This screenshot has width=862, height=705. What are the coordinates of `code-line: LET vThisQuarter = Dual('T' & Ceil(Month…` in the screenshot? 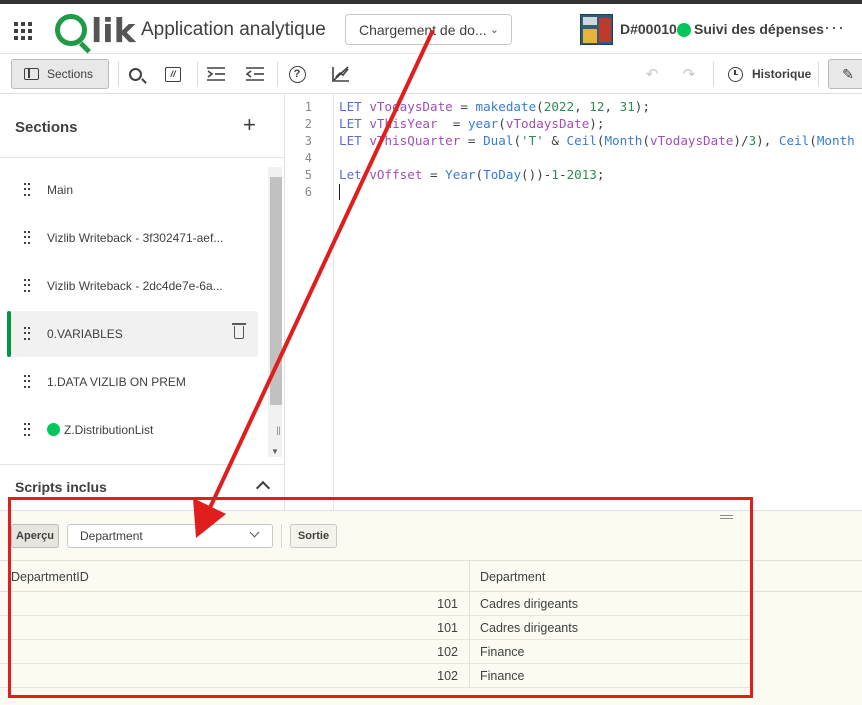 It's located at (597, 140).